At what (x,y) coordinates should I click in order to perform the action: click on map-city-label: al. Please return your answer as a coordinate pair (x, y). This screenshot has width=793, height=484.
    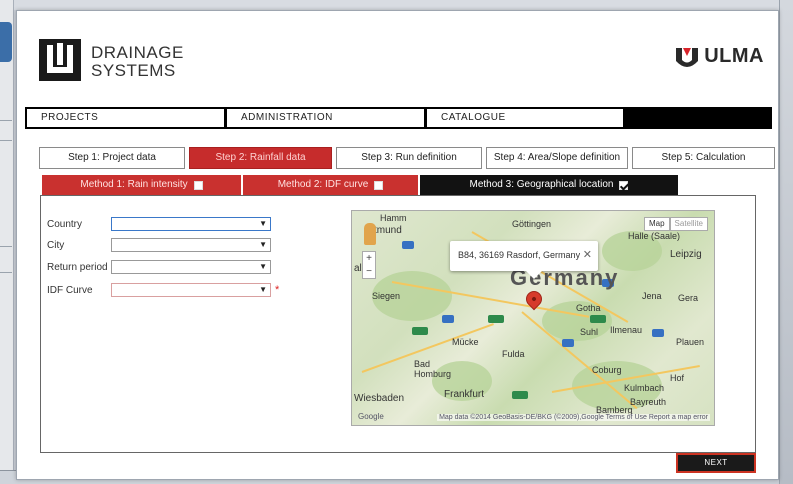
    Looking at the image, I should click on (358, 268).